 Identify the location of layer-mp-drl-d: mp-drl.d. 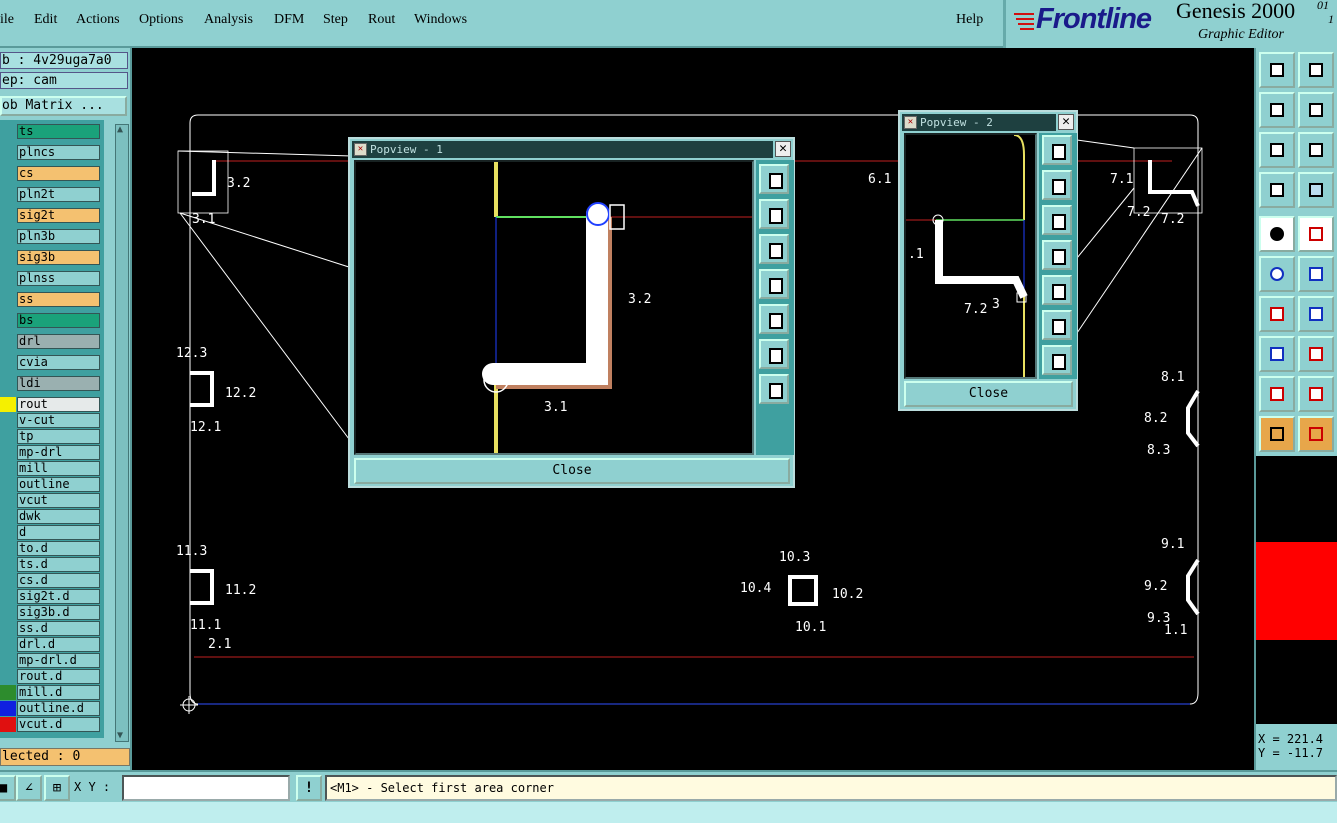
(52, 660).